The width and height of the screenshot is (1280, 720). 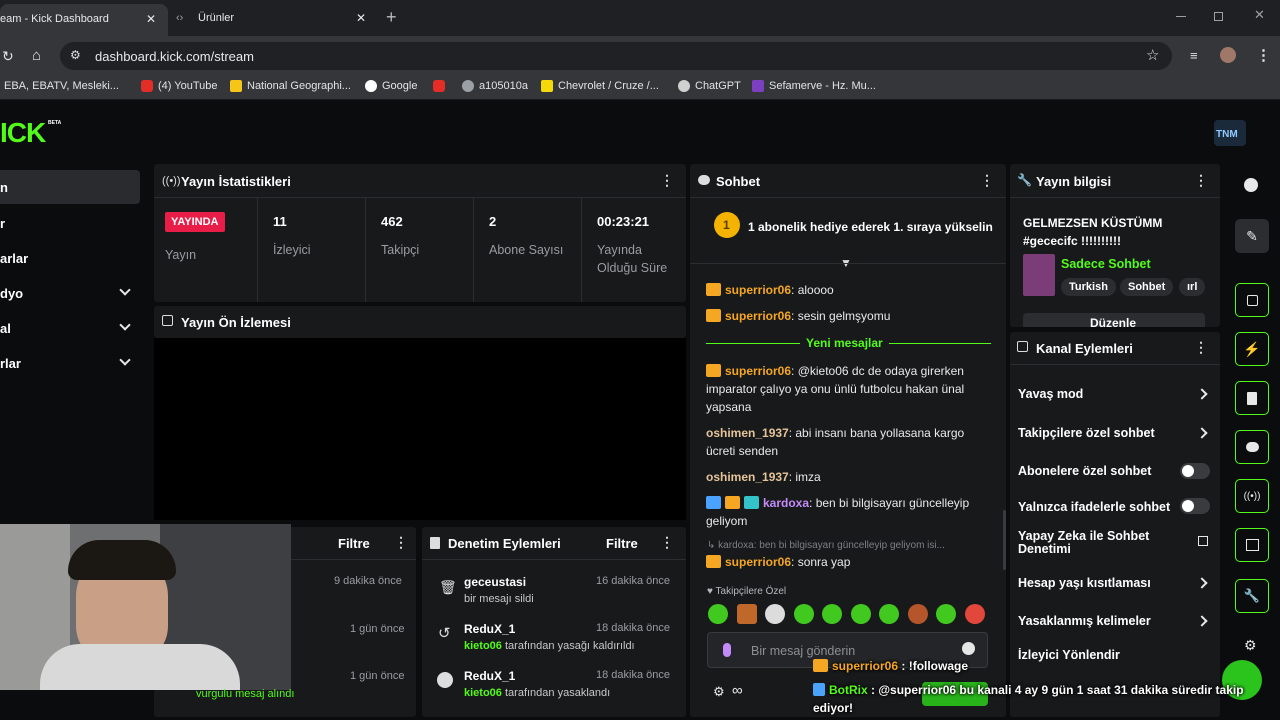 What do you see at coordinates (709, 86) in the screenshot?
I see `bookmark-chatgpt: ChatGPT` at bounding box center [709, 86].